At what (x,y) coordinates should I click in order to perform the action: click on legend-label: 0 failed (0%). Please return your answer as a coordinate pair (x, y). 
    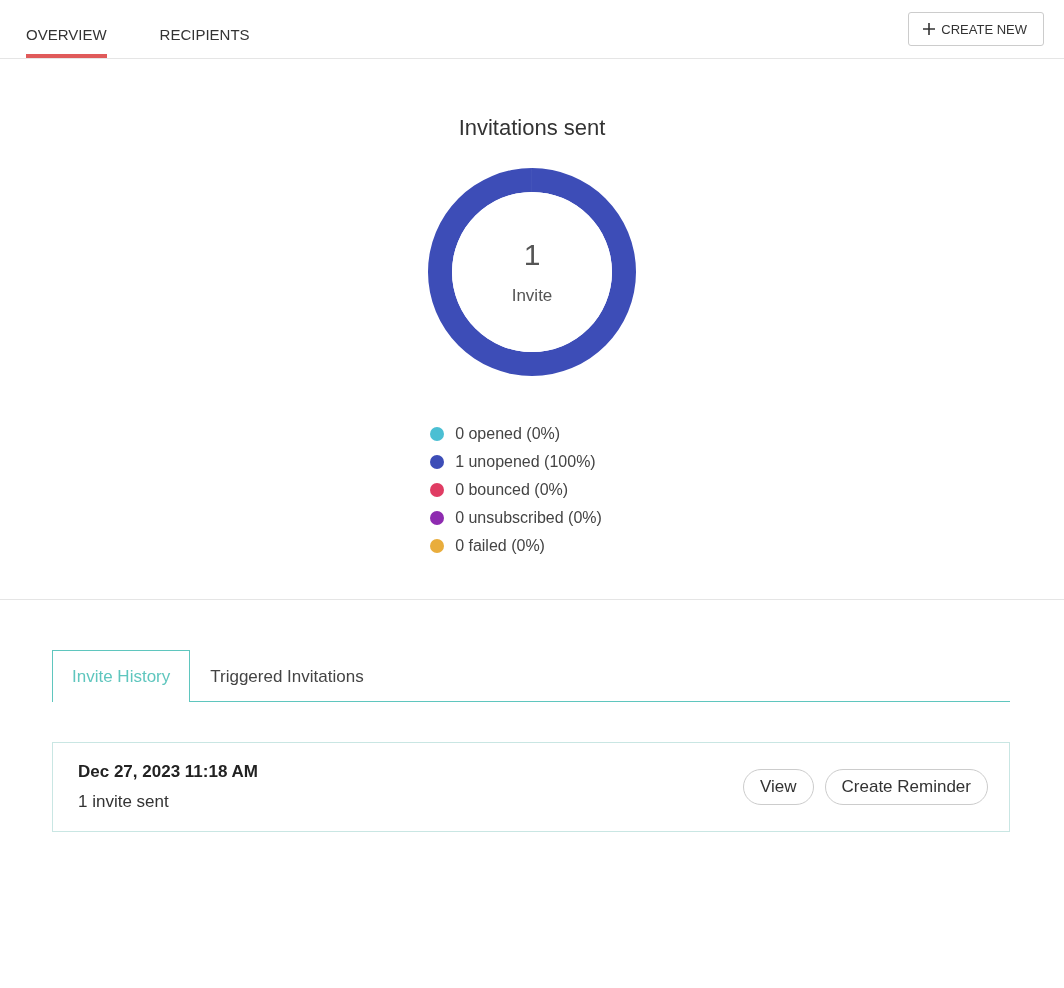
    Looking at the image, I should click on (500, 546).